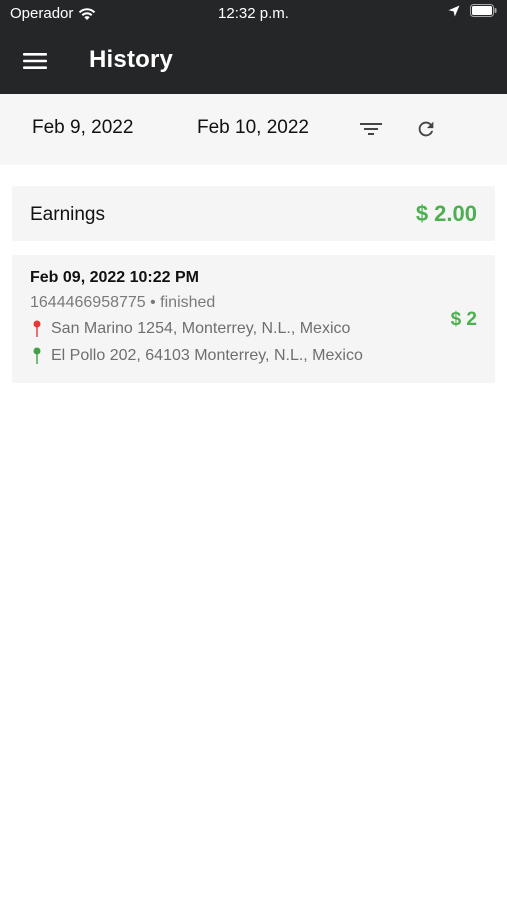  What do you see at coordinates (131, 59) in the screenshot?
I see `page-title: History` at bounding box center [131, 59].